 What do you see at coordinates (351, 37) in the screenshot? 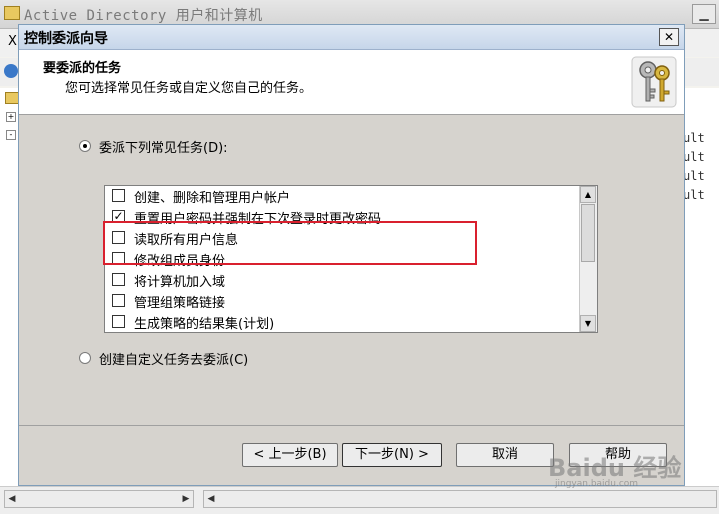
I see `dialog-titlebar: 控制委派向导 ✕` at bounding box center [351, 37].